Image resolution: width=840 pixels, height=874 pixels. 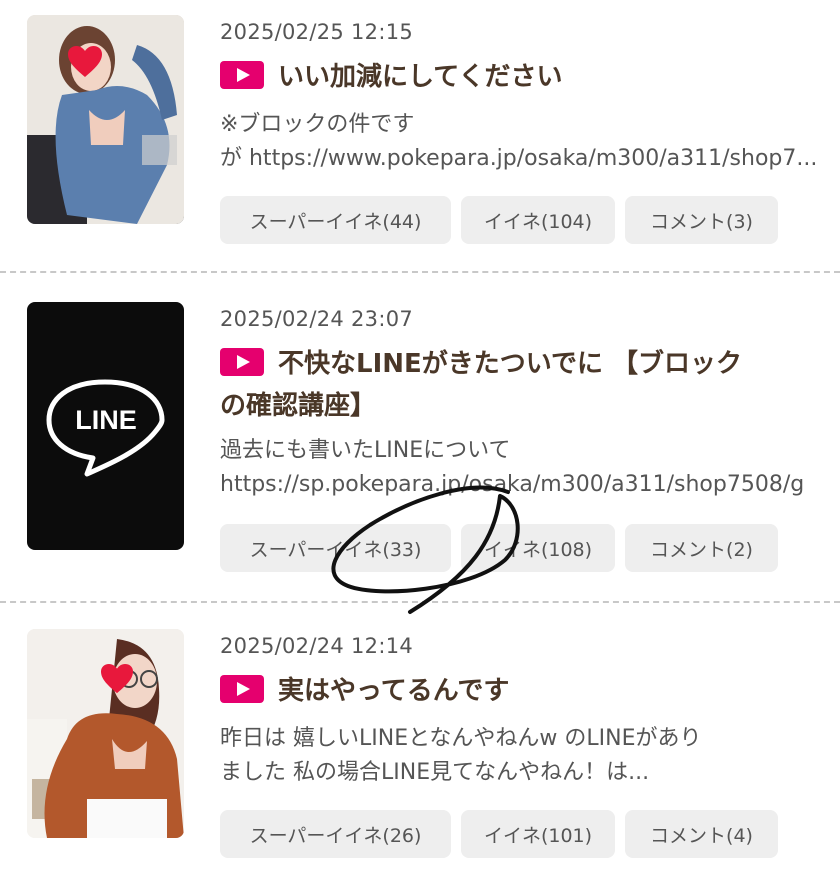 What do you see at coordinates (365, 450) in the screenshot?
I see `excerpt-line: 過去にも書いたLINEについて` at bounding box center [365, 450].